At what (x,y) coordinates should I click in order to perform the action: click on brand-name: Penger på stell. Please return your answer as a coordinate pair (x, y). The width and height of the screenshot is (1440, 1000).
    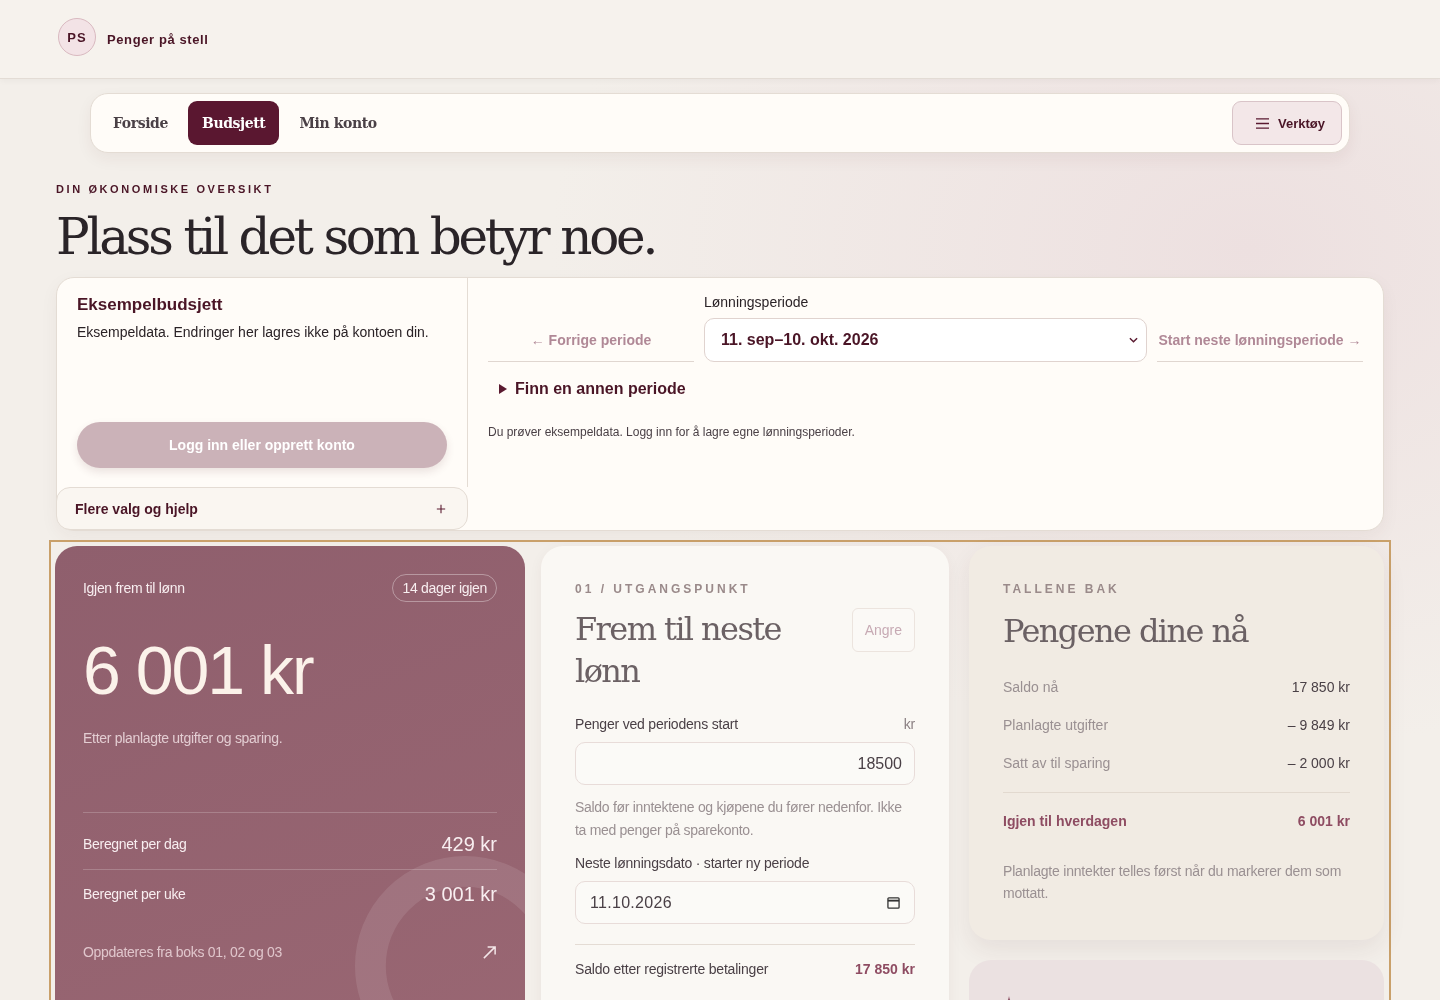
    Looking at the image, I should click on (158, 39).